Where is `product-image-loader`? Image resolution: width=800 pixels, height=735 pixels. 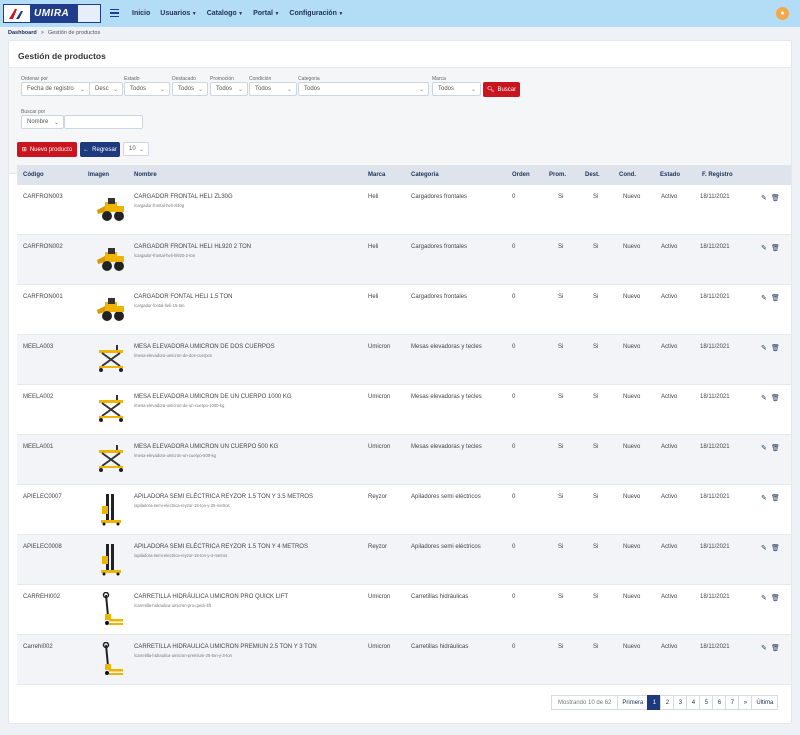
product-image-loader is located at coordinates (111, 259).